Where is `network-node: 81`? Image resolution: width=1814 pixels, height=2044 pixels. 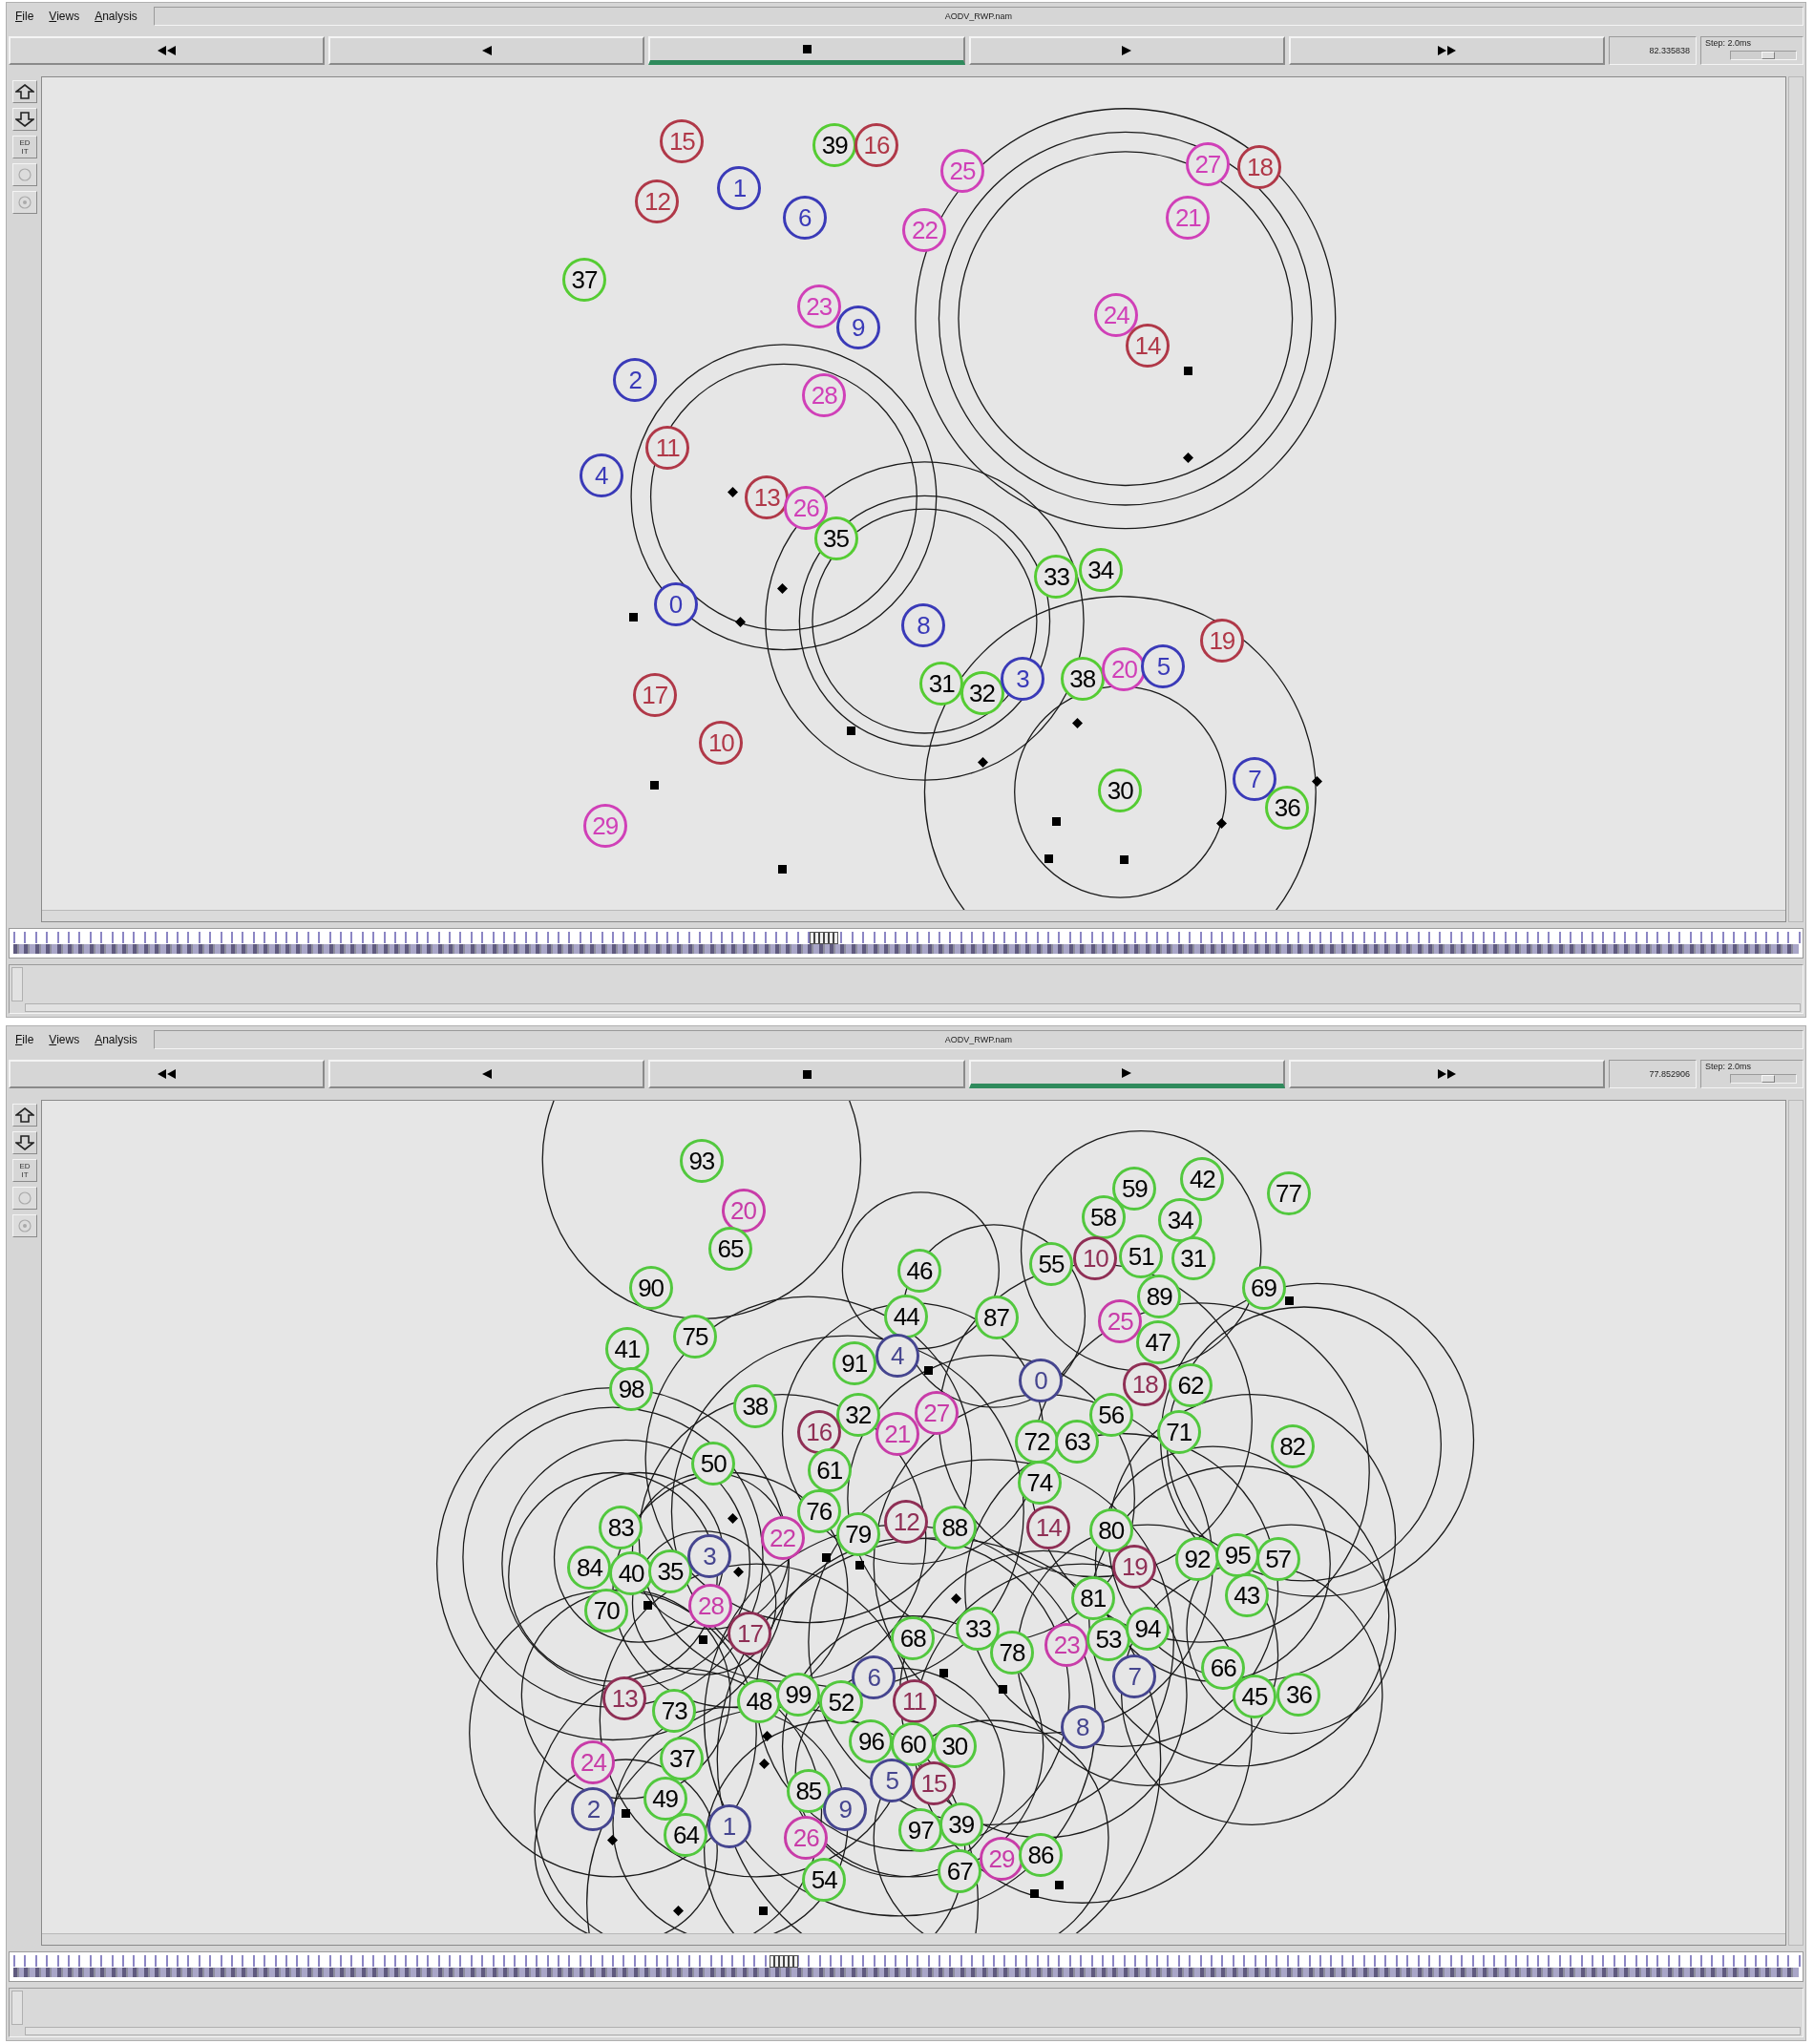
network-node: 81 is located at coordinates (1092, 1597).